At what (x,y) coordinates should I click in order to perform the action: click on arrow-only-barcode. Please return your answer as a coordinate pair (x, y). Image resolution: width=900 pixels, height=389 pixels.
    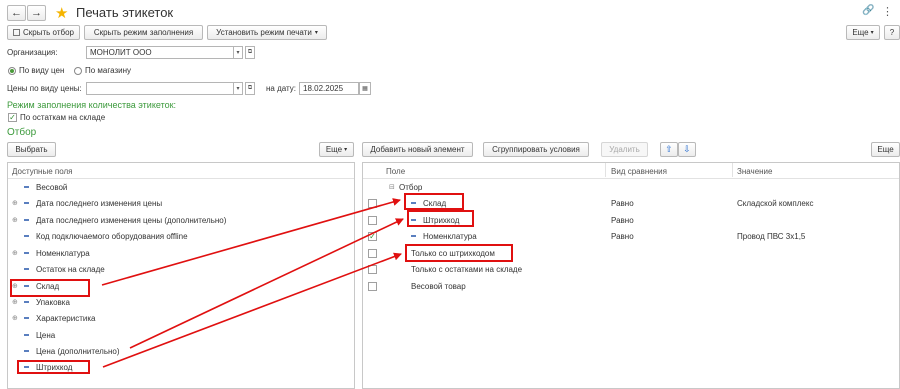
    Looking at the image, I should click on (252, 310).